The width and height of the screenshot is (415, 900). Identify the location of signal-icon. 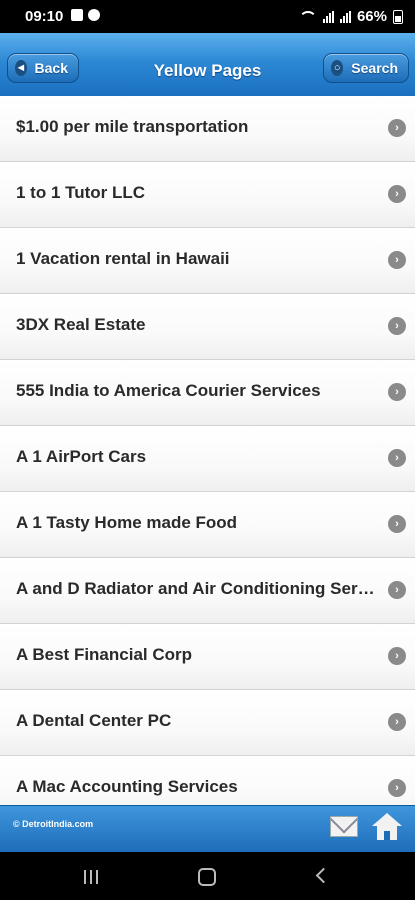
(328, 16).